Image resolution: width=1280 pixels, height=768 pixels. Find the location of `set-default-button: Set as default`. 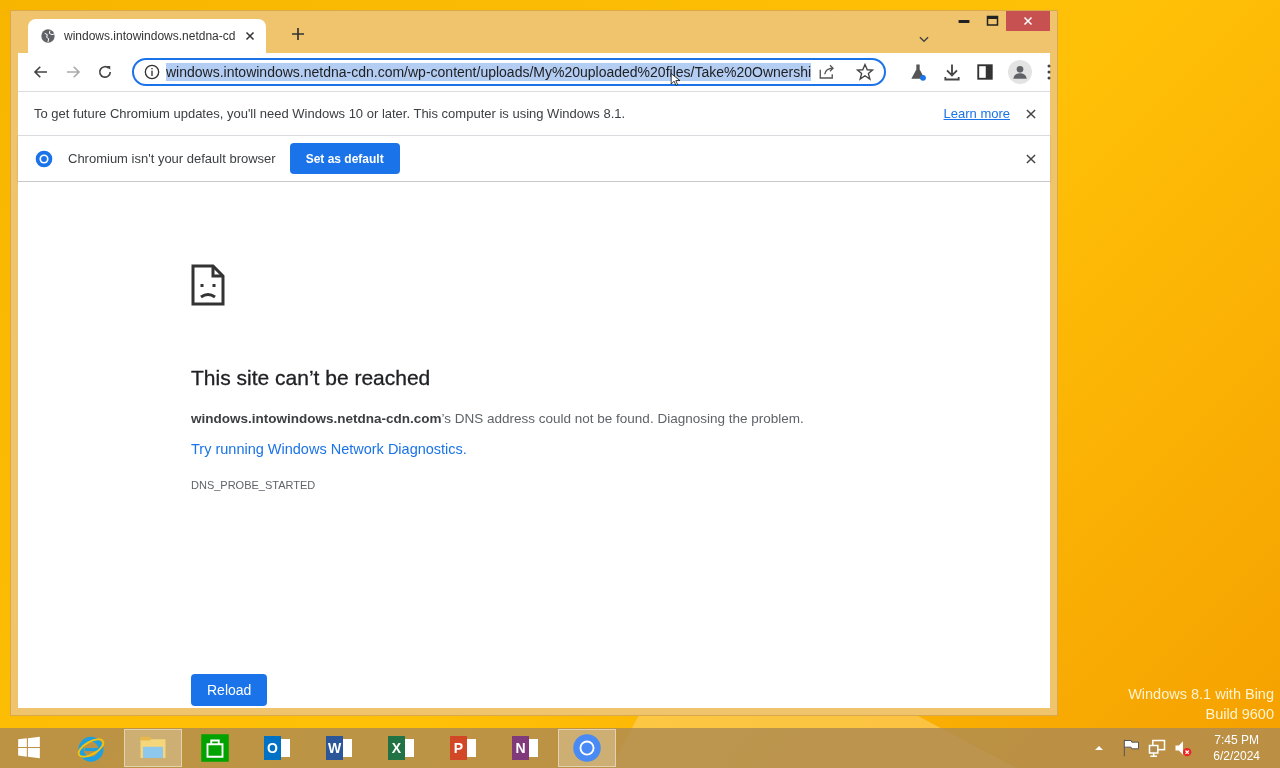

set-default-button: Set as default is located at coordinates (344, 158).